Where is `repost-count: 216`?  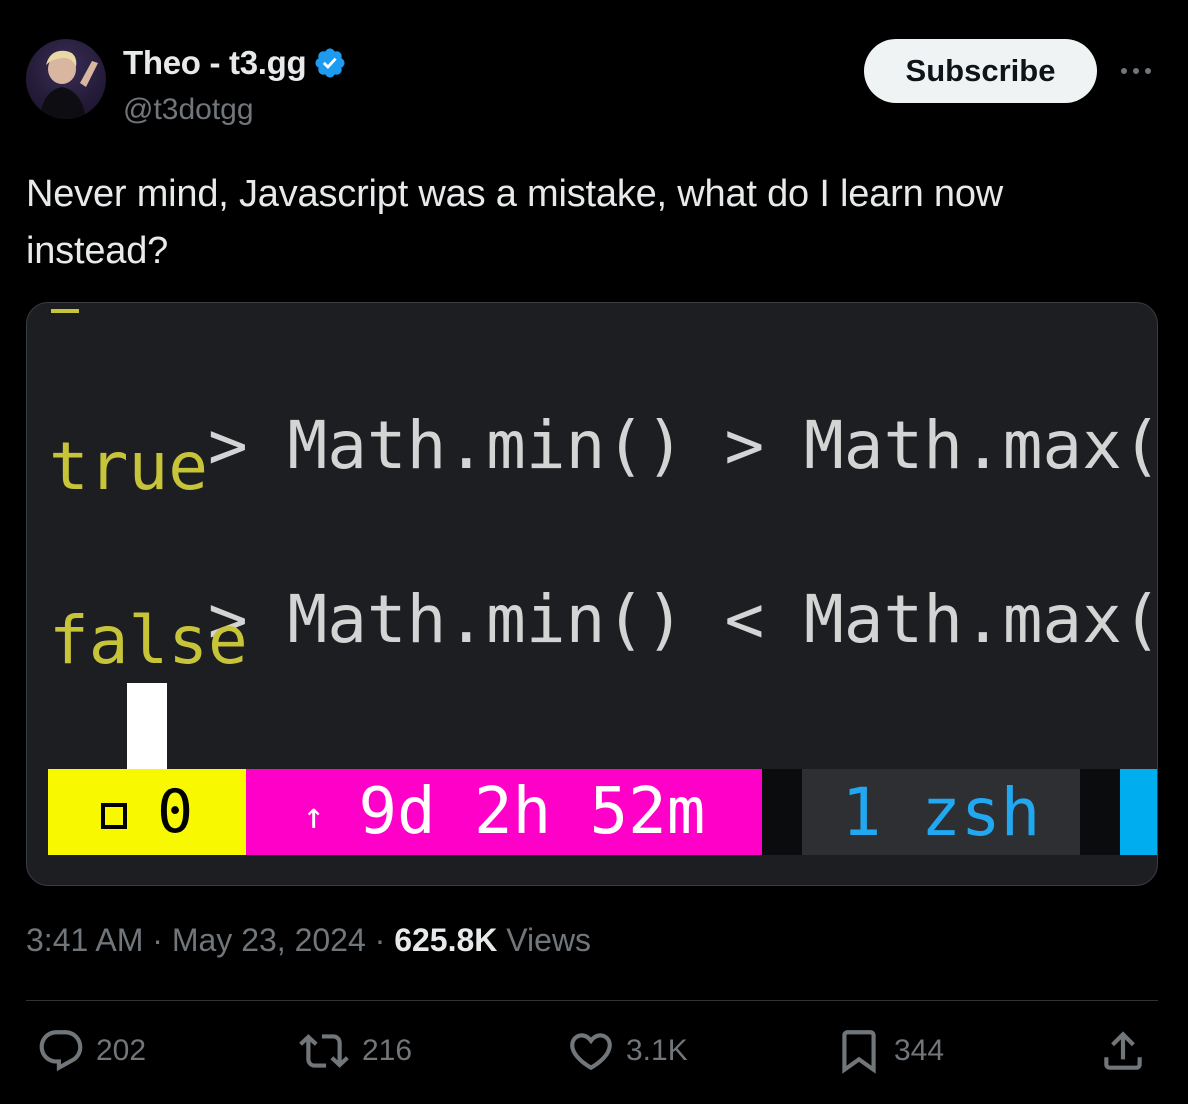 repost-count: 216 is located at coordinates (387, 1050).